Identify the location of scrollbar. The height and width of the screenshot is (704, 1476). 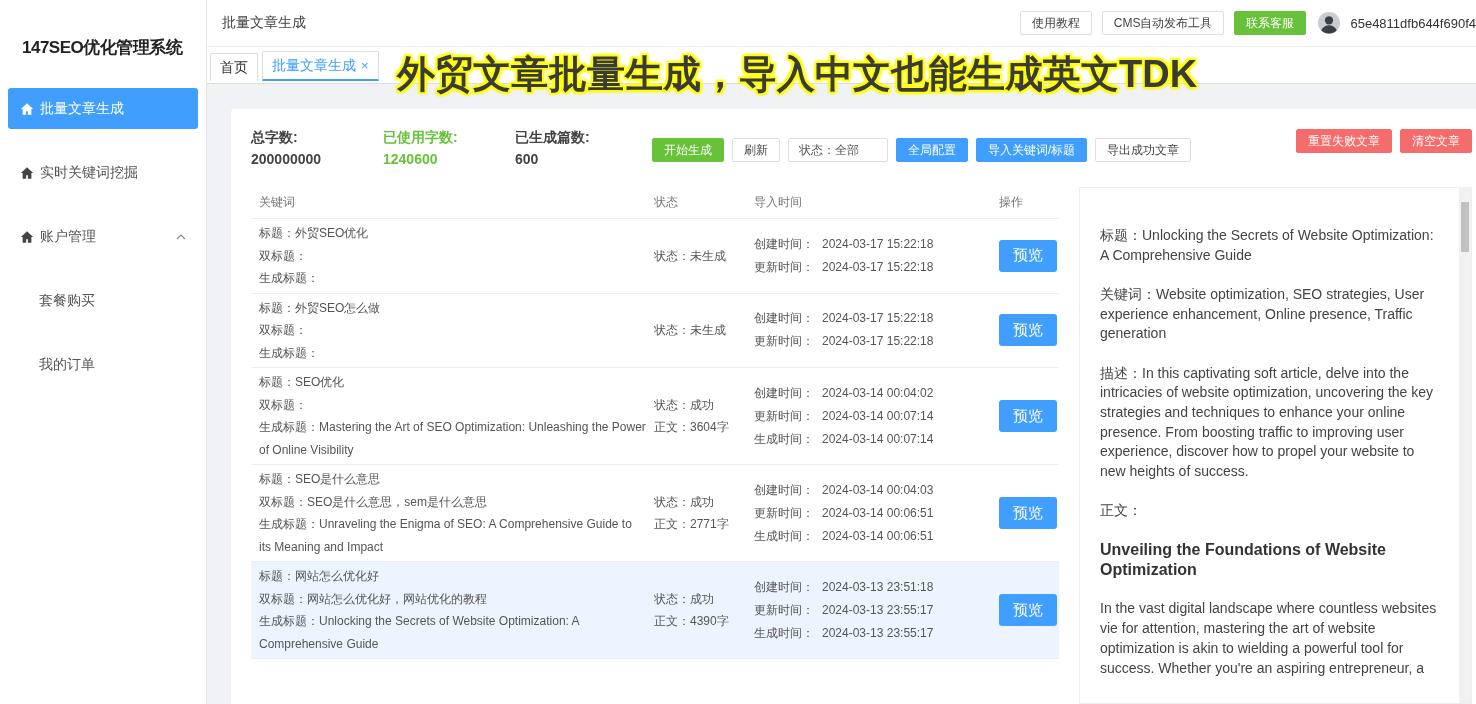
(1465, 445).